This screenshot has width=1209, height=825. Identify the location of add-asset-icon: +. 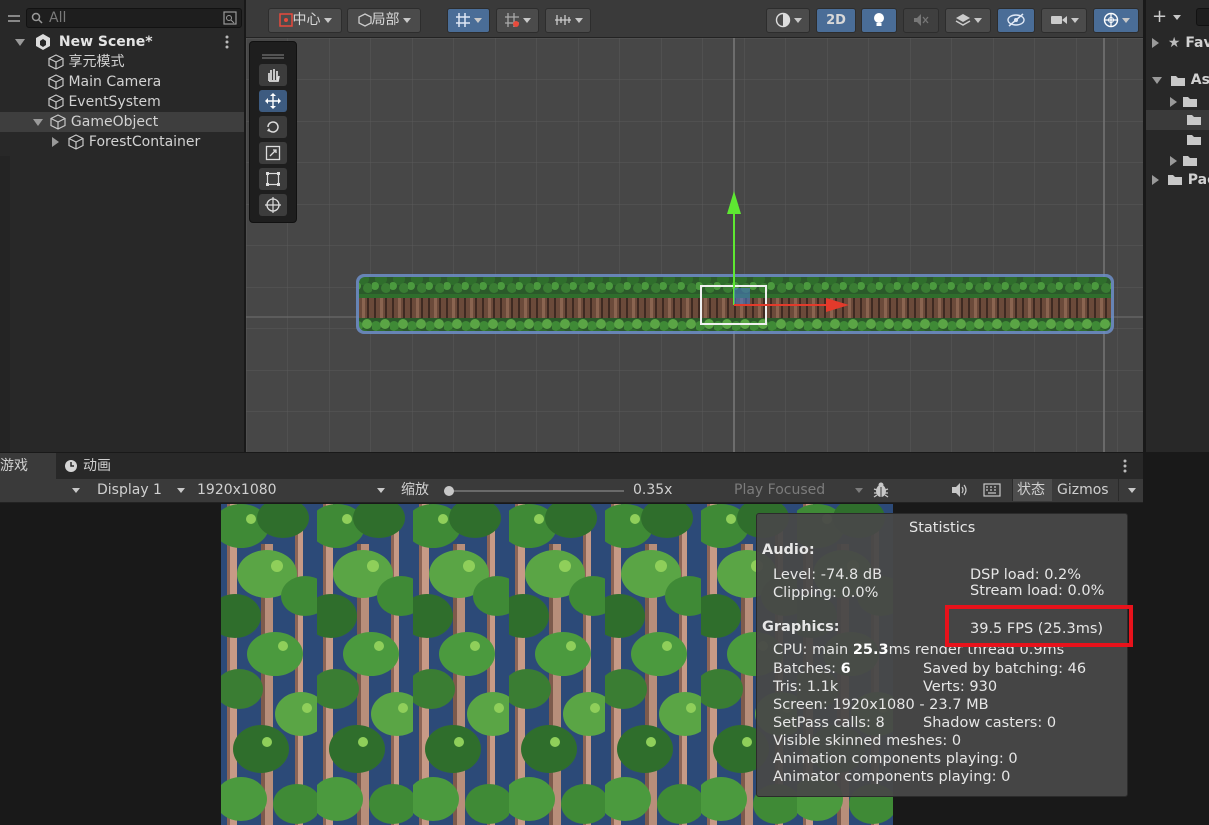
(1159, 17).